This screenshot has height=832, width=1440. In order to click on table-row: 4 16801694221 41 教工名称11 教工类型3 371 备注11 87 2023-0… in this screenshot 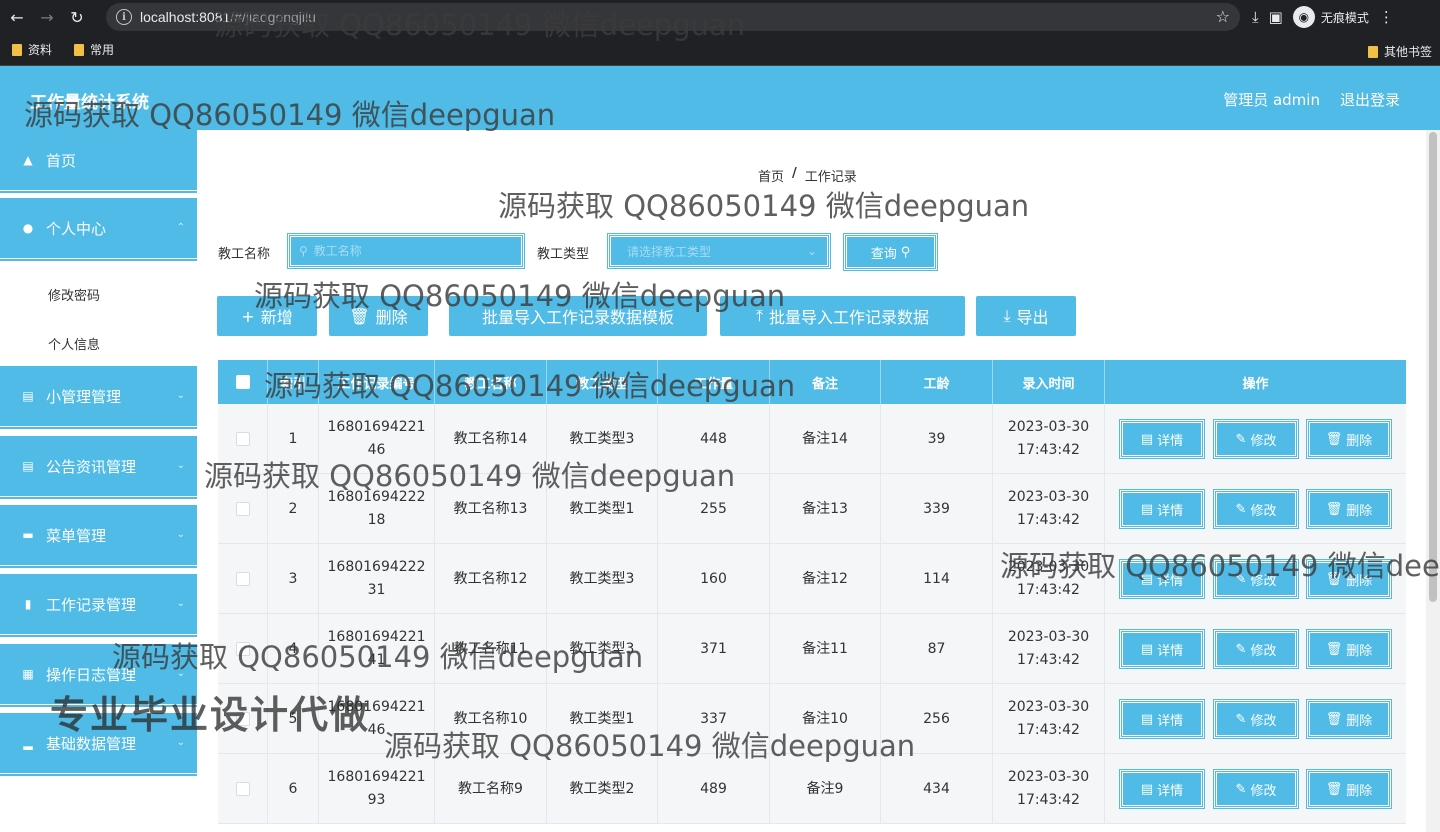, I will do `click(812, 649)`.